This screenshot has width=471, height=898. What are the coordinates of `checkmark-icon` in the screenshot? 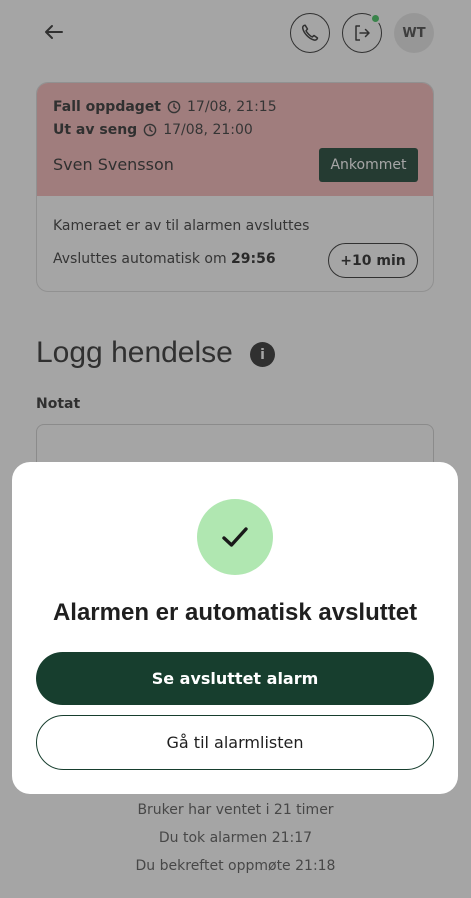 It's located at (235, 537).